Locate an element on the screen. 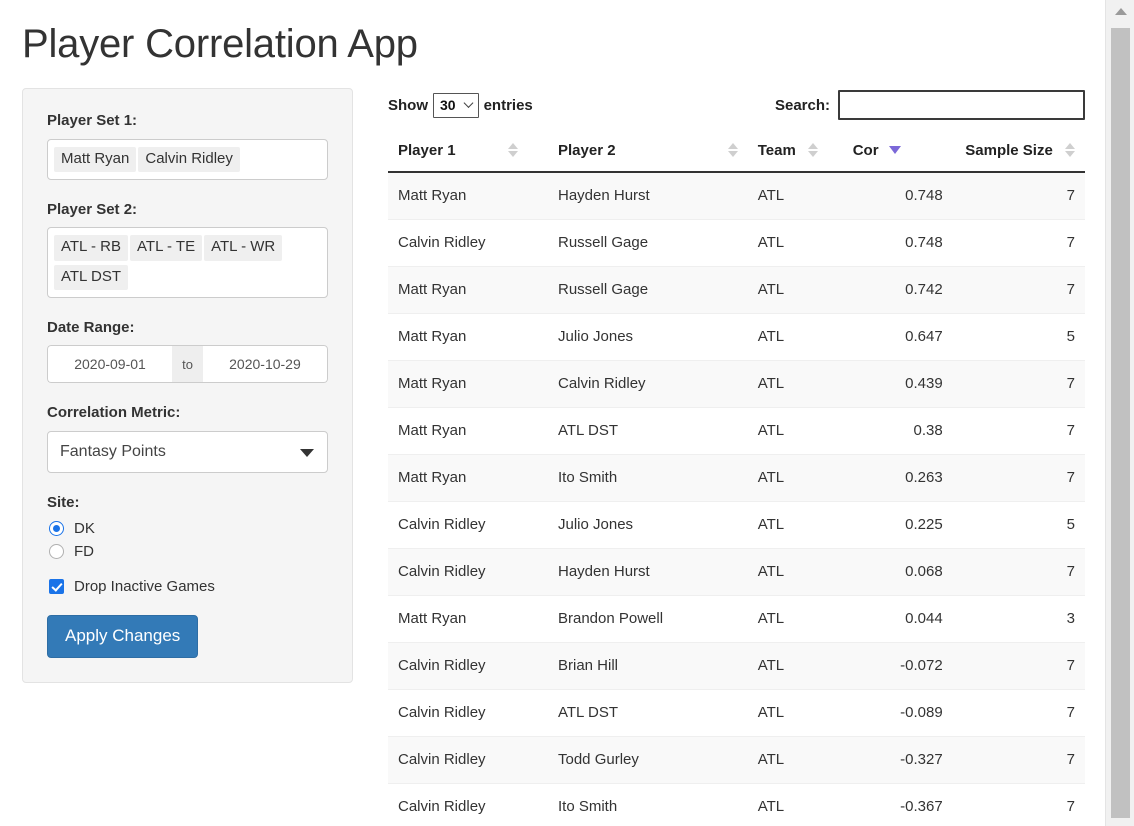 The height and width of the screenshot is (826, 1134). cell-player2: Brandon Powell is located at coordinates (648, 619).